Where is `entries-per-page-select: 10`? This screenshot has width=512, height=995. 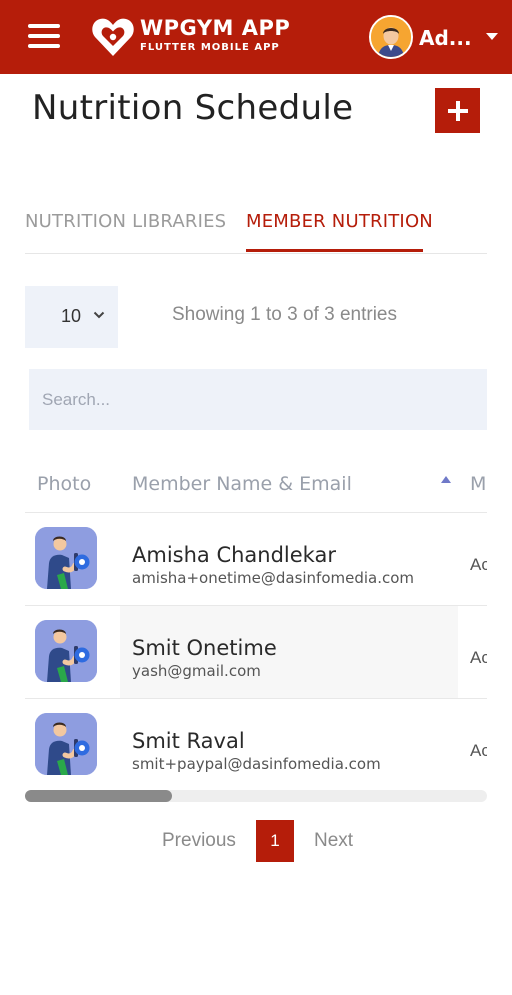
entries-per-page-select: 10 is located at coordinates (71, 317).